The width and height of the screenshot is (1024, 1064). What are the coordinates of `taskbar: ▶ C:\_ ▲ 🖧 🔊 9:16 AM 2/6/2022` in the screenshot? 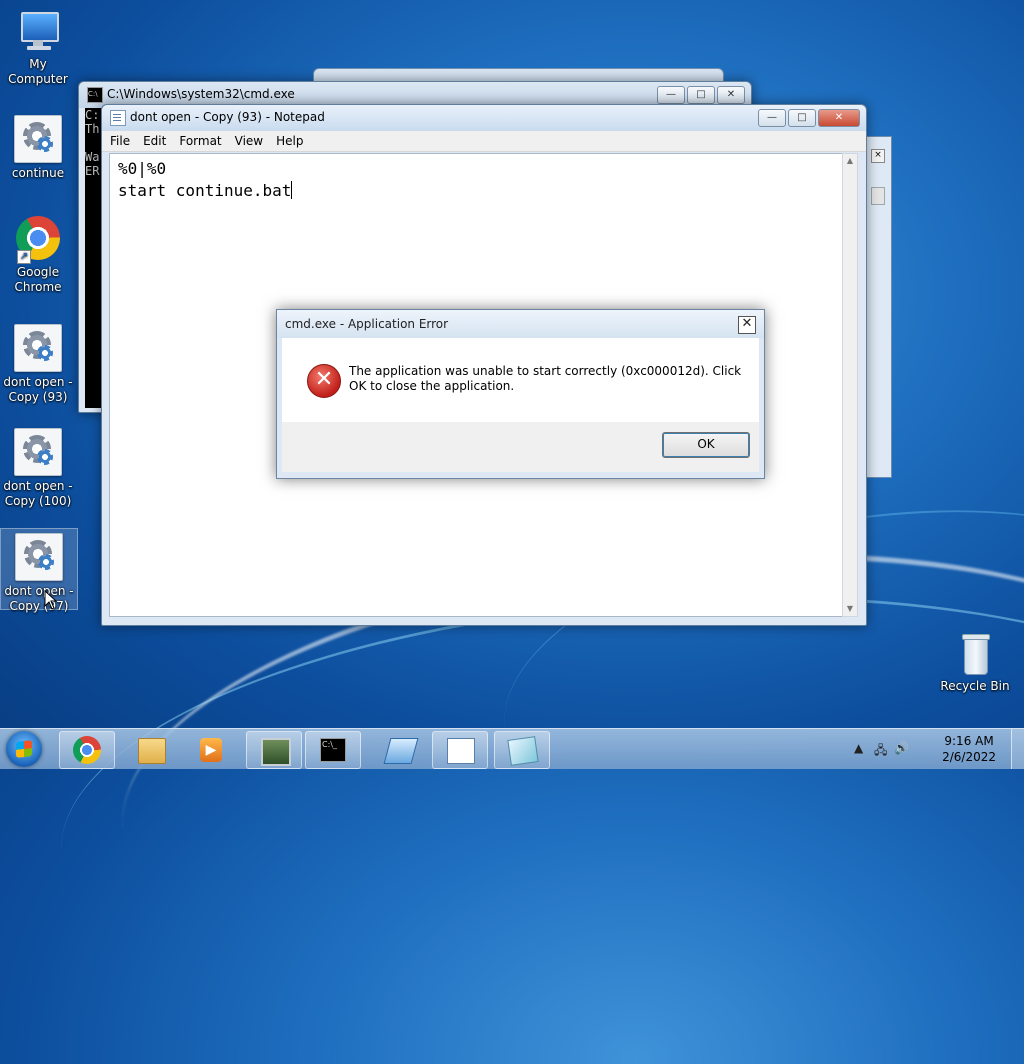 It's located at (512, 748).